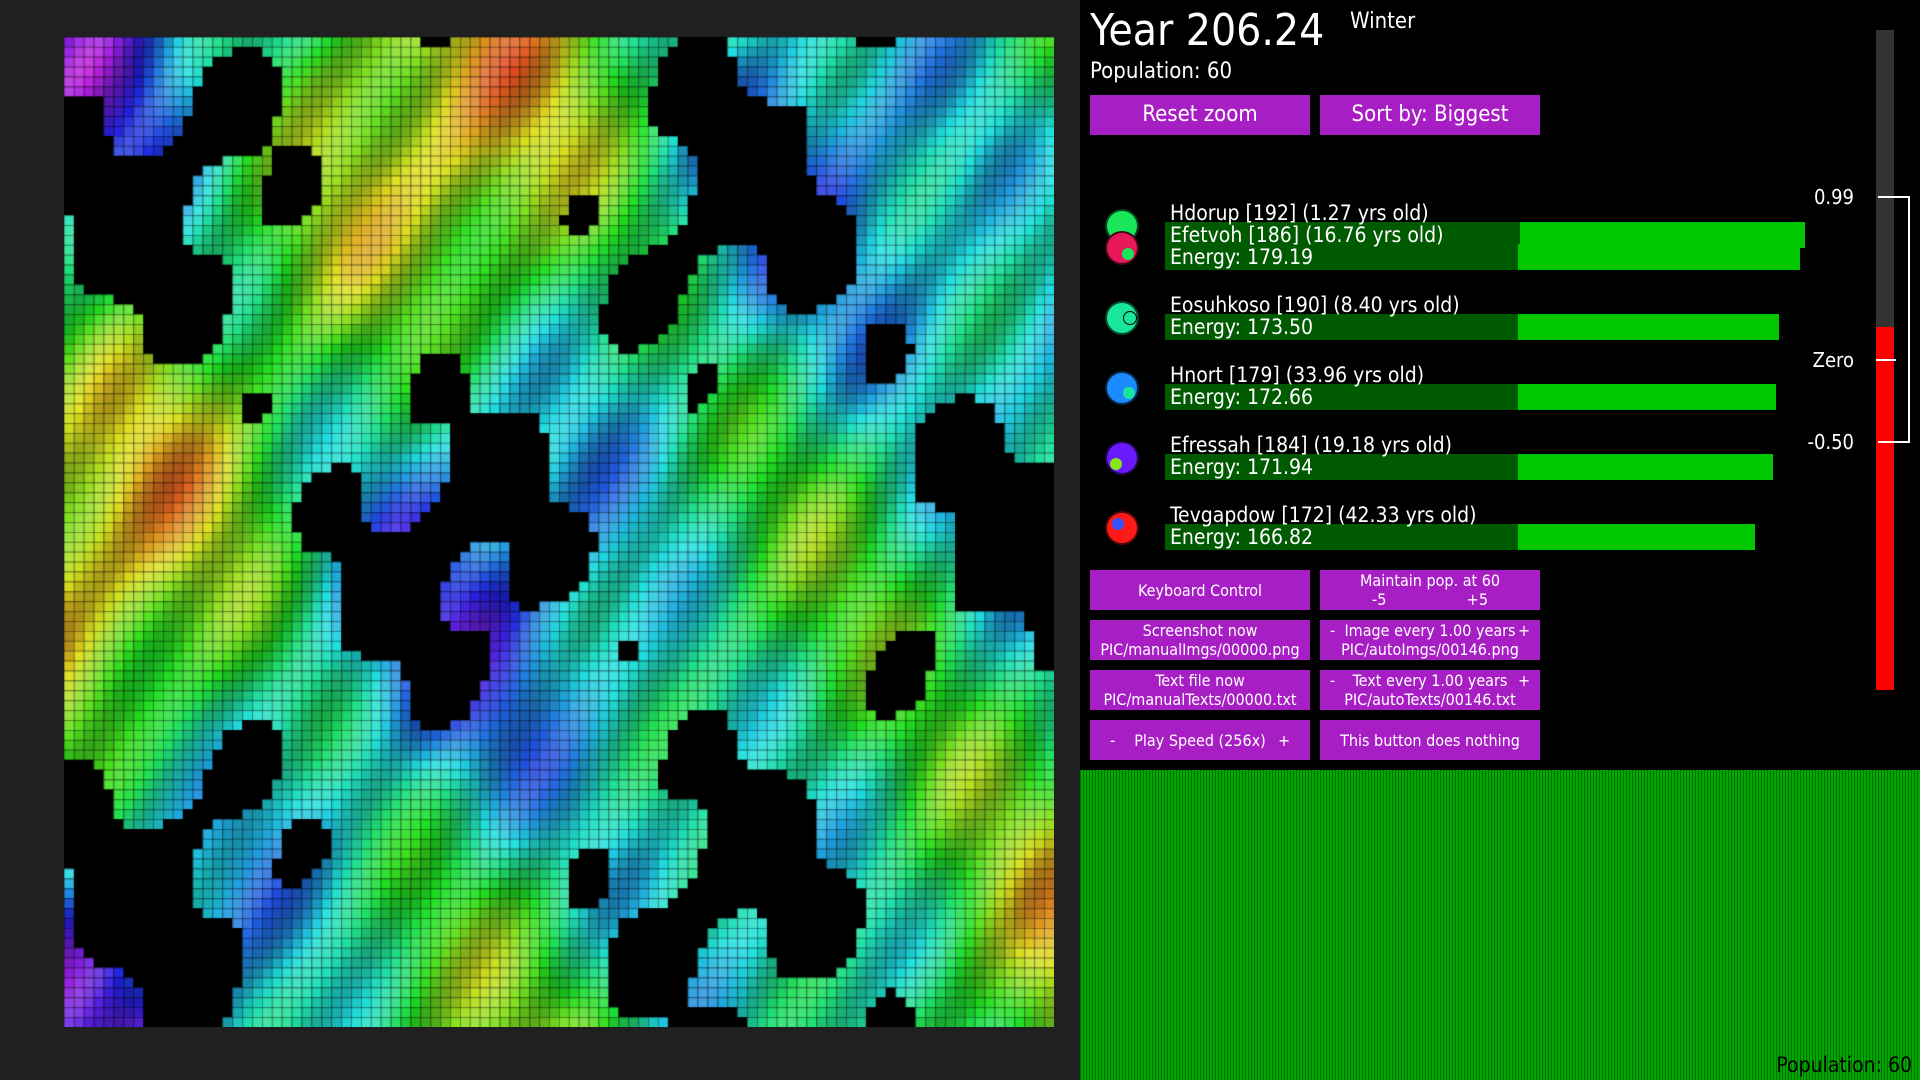 This screenshot has height=1080, width=1920. I want to click on keyboard-control-button: Keyboard Control, so click(1200, 590).